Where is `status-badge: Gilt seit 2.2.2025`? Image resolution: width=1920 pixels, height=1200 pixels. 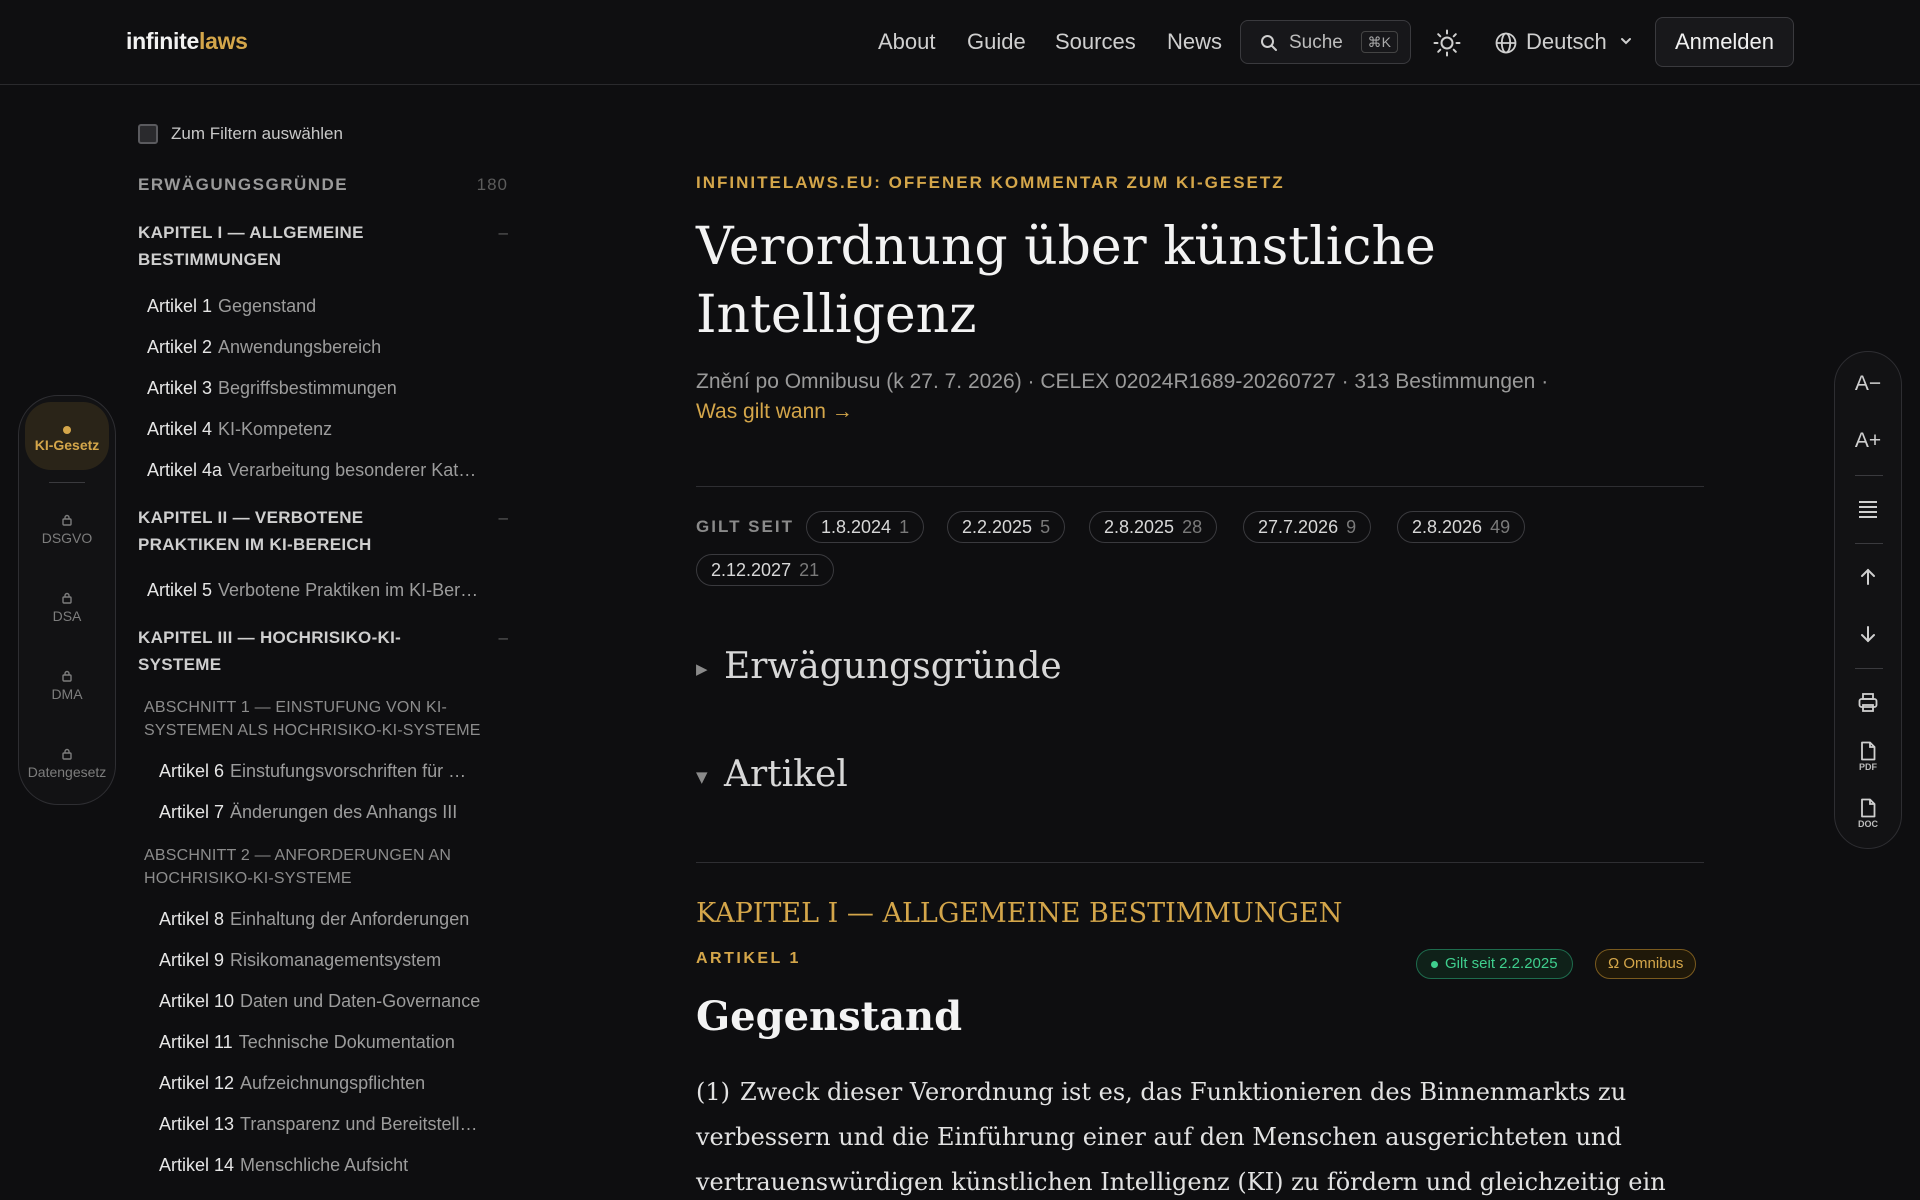 status-badge: Gilt seit 2.2.2025 is located at coordinates (1494, 964).